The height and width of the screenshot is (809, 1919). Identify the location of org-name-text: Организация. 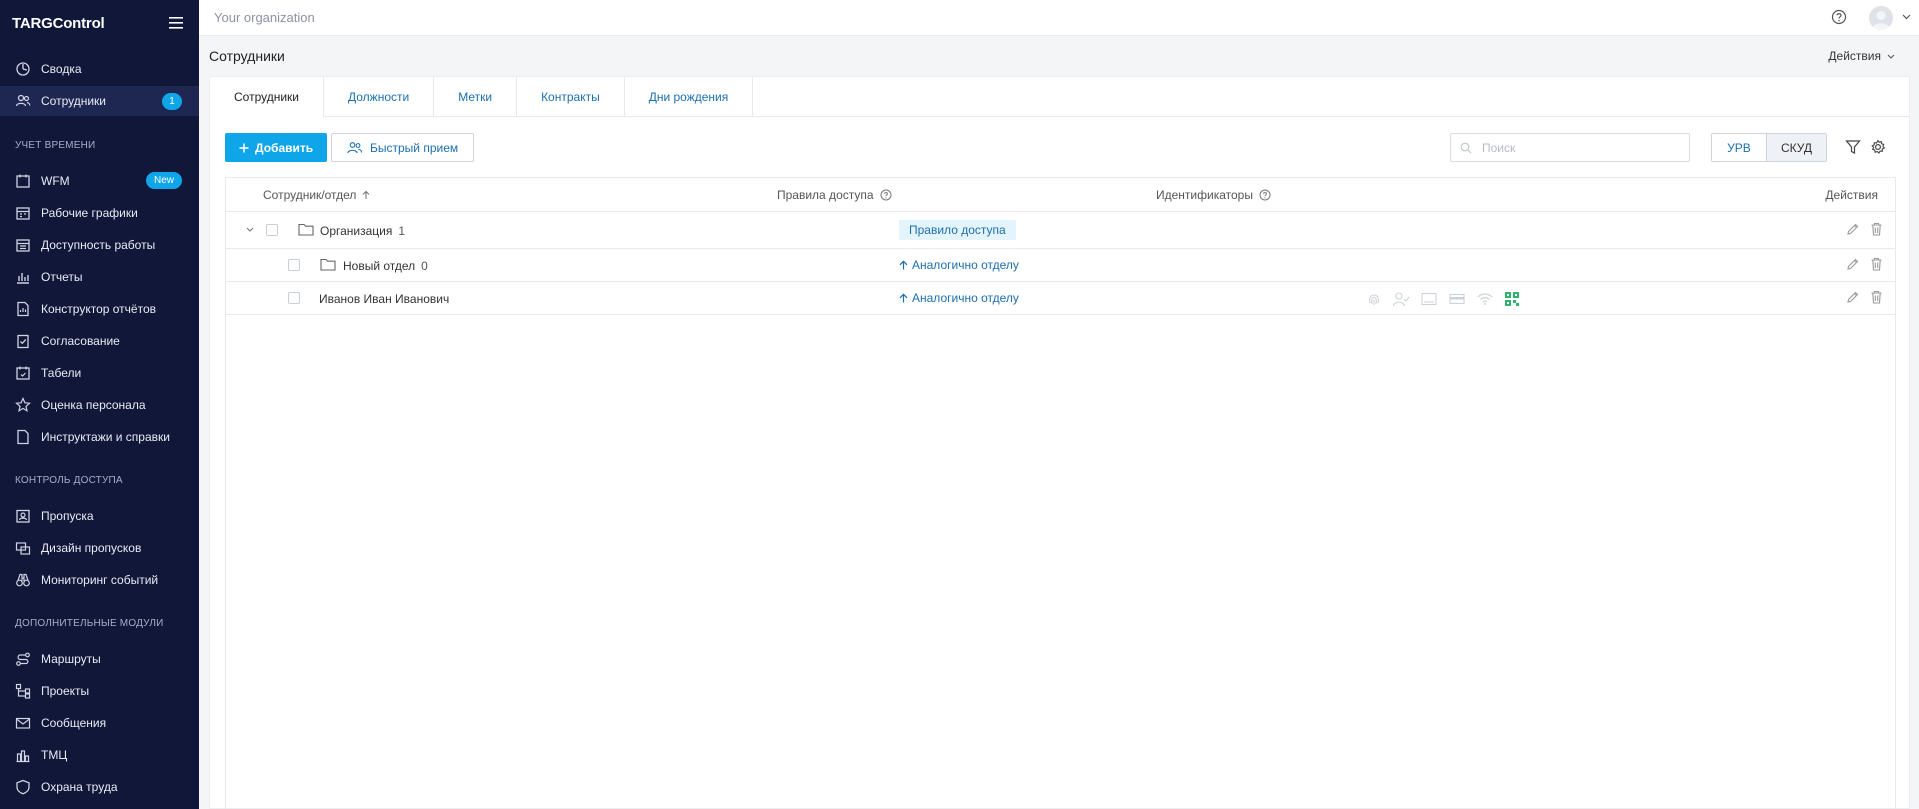
(356, 231).